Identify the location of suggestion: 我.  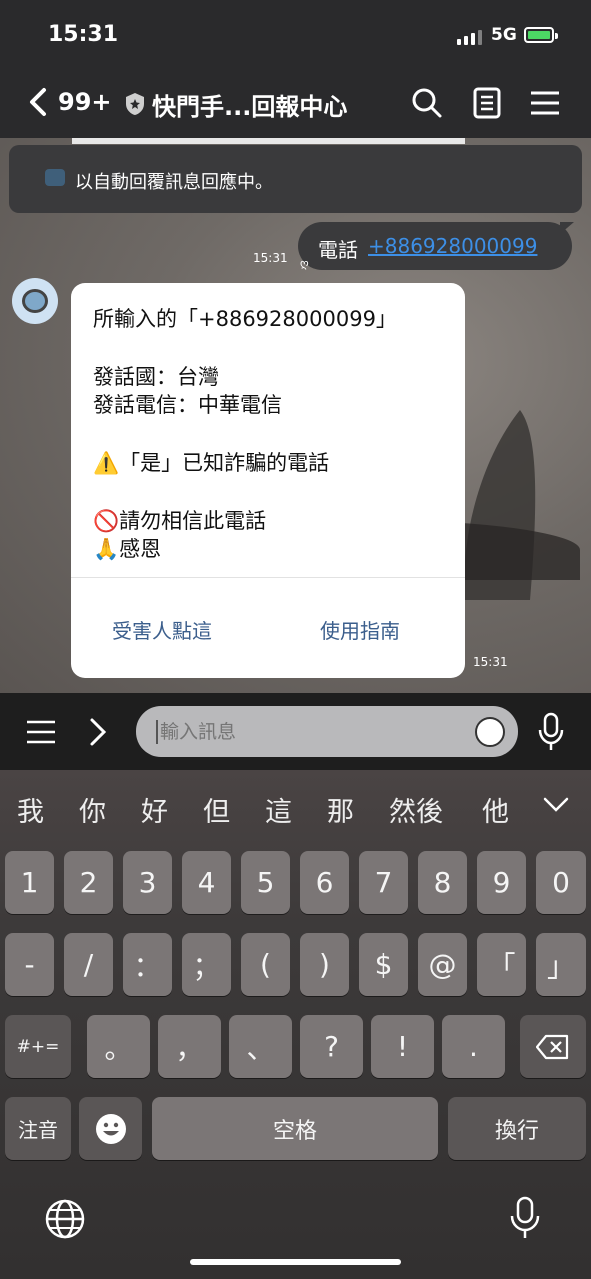
(30, 809).